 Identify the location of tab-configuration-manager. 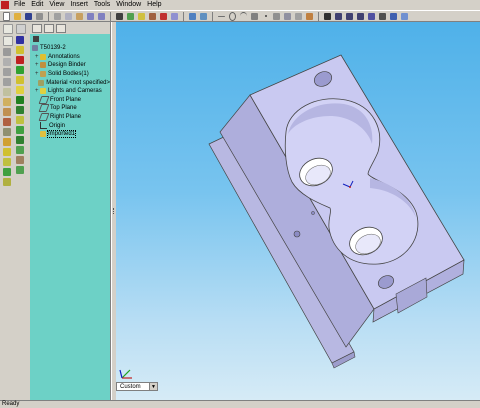
(61, 28).